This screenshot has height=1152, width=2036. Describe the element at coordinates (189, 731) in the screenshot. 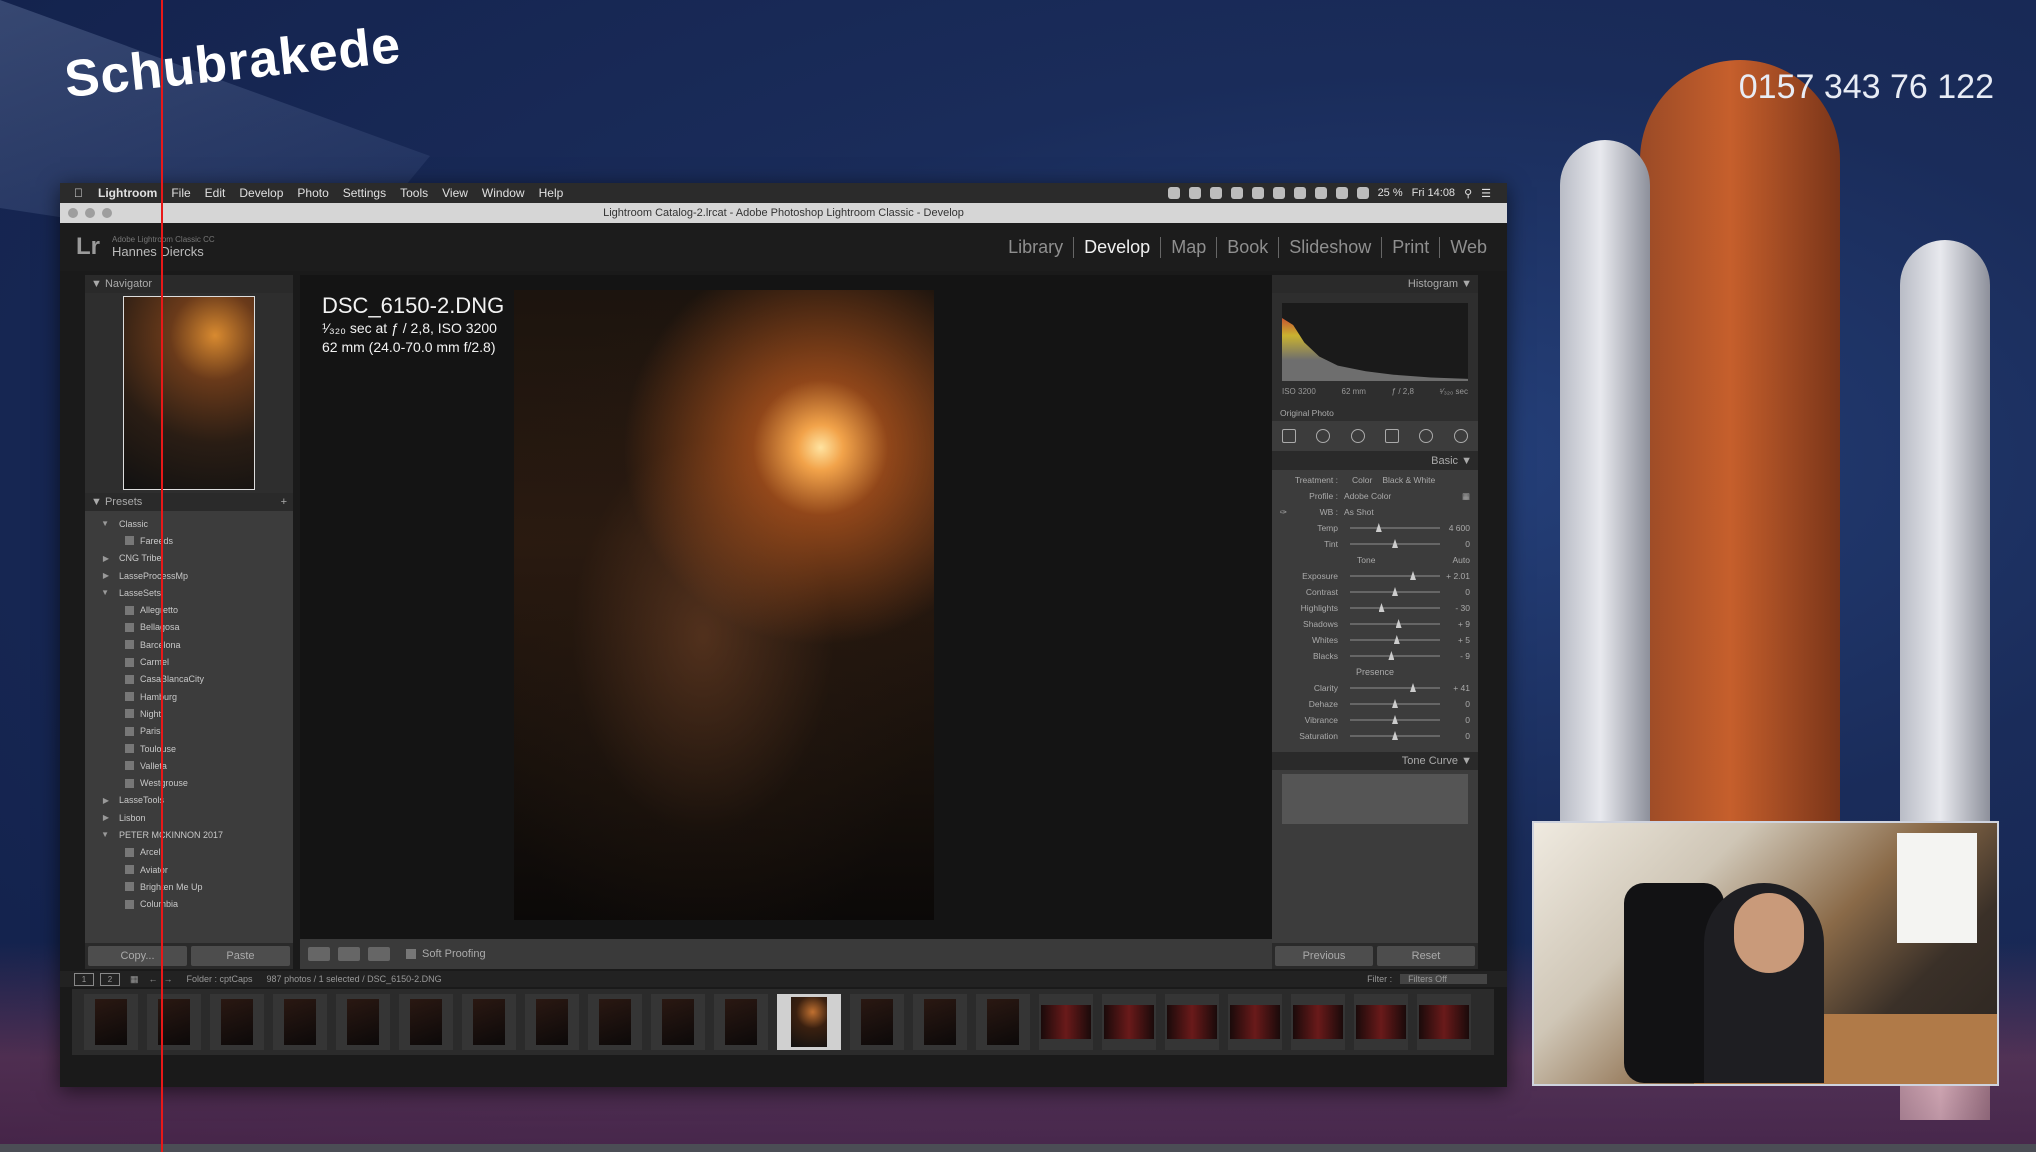

I see `preset-item: Paris` at that location.